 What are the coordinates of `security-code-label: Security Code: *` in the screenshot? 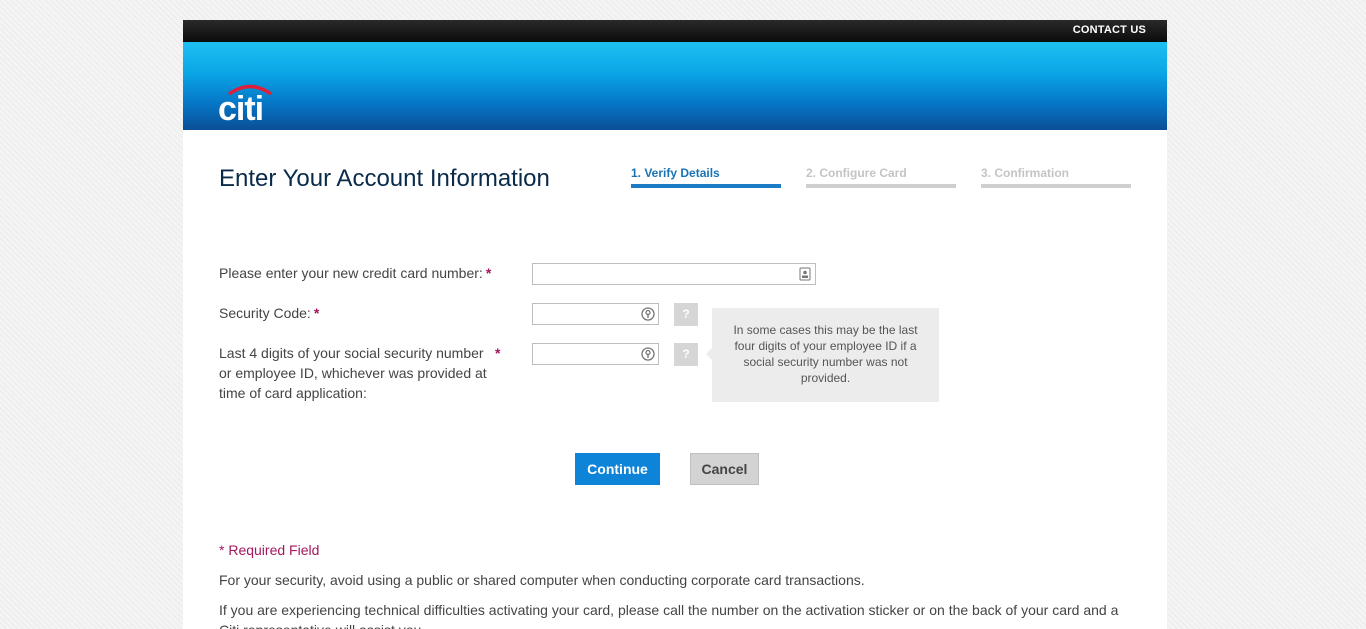 It's located at (269, 313).